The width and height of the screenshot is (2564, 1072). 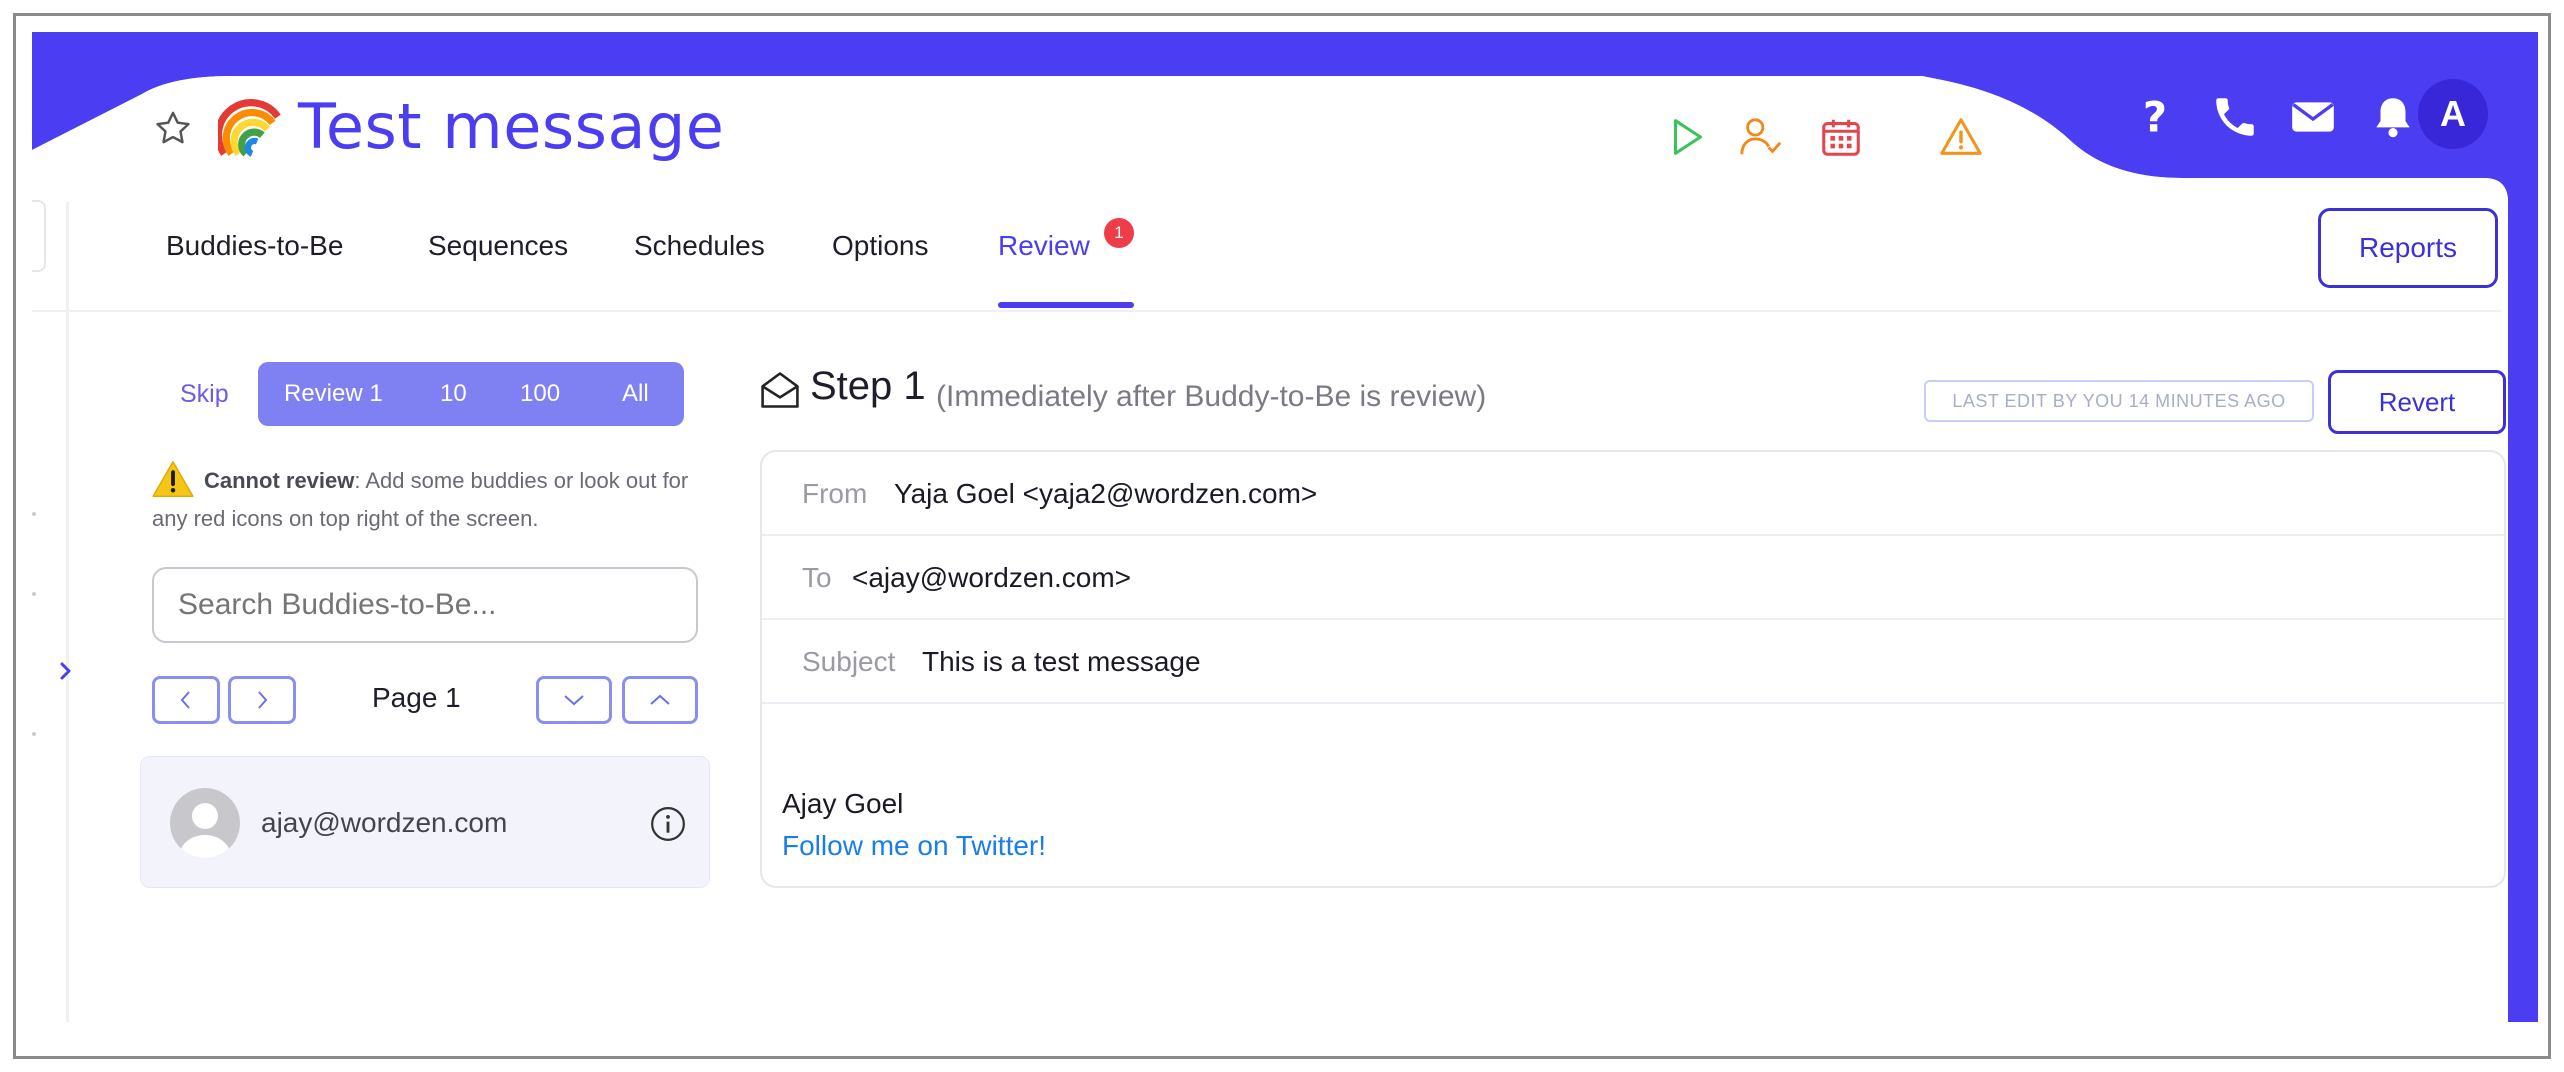 What do you see at coordinates (668, 824) in the screenshot?
I see `info-icon` at bounding box center [668, 824].